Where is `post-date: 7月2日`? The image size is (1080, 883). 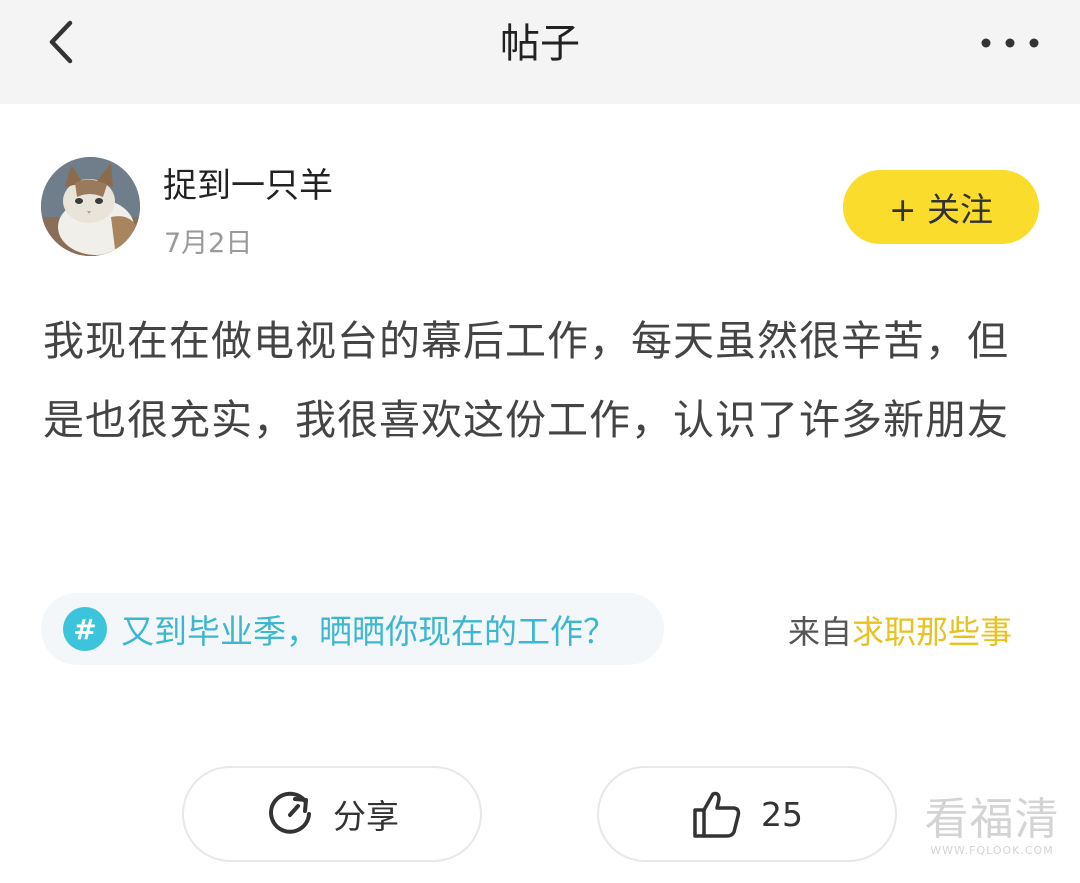 post-date: 7月2日 is located at coordinates (208, 243).